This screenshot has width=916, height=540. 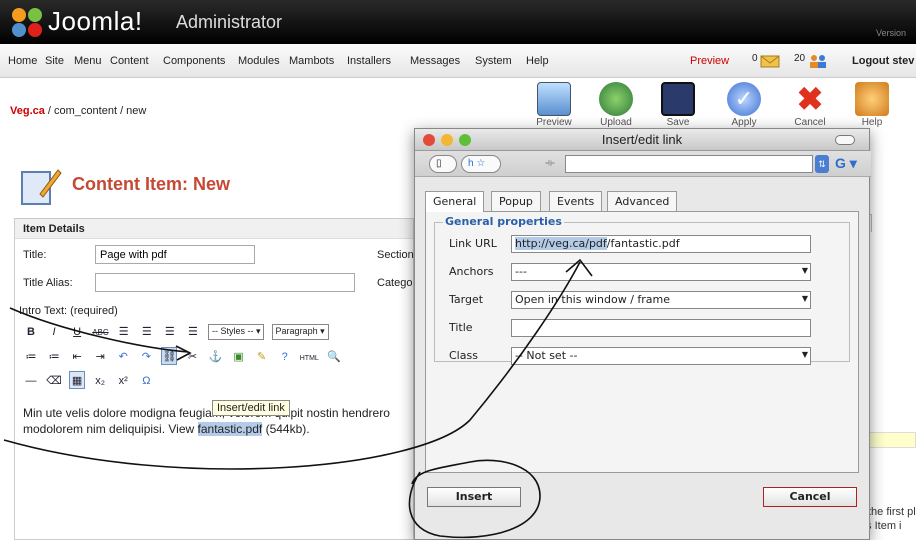 What do you see at coordinates (54, 61) in the screenshot?
I see `menu-site: Site` at bounding box center [54, 61].